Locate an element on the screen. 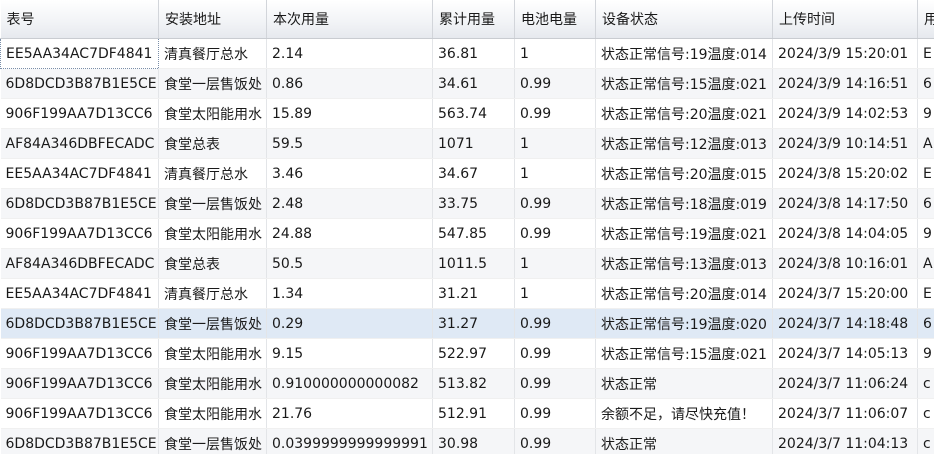 The width and height of the screenshot is (934, 454). cell-upload-time: 2024/3/7 14:18:48 is located at coordinates (845, 323).